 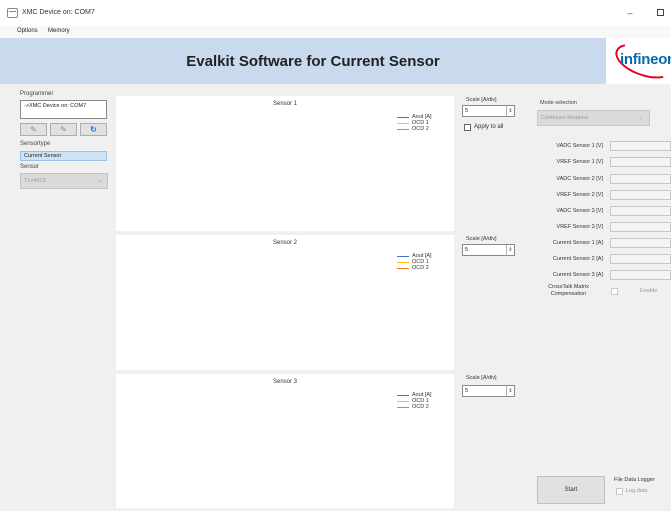 What do you see at coordinates (335, 32) in the screenshot?
I see `menu-bar: Options Memory` at bounding box center [335, 32].